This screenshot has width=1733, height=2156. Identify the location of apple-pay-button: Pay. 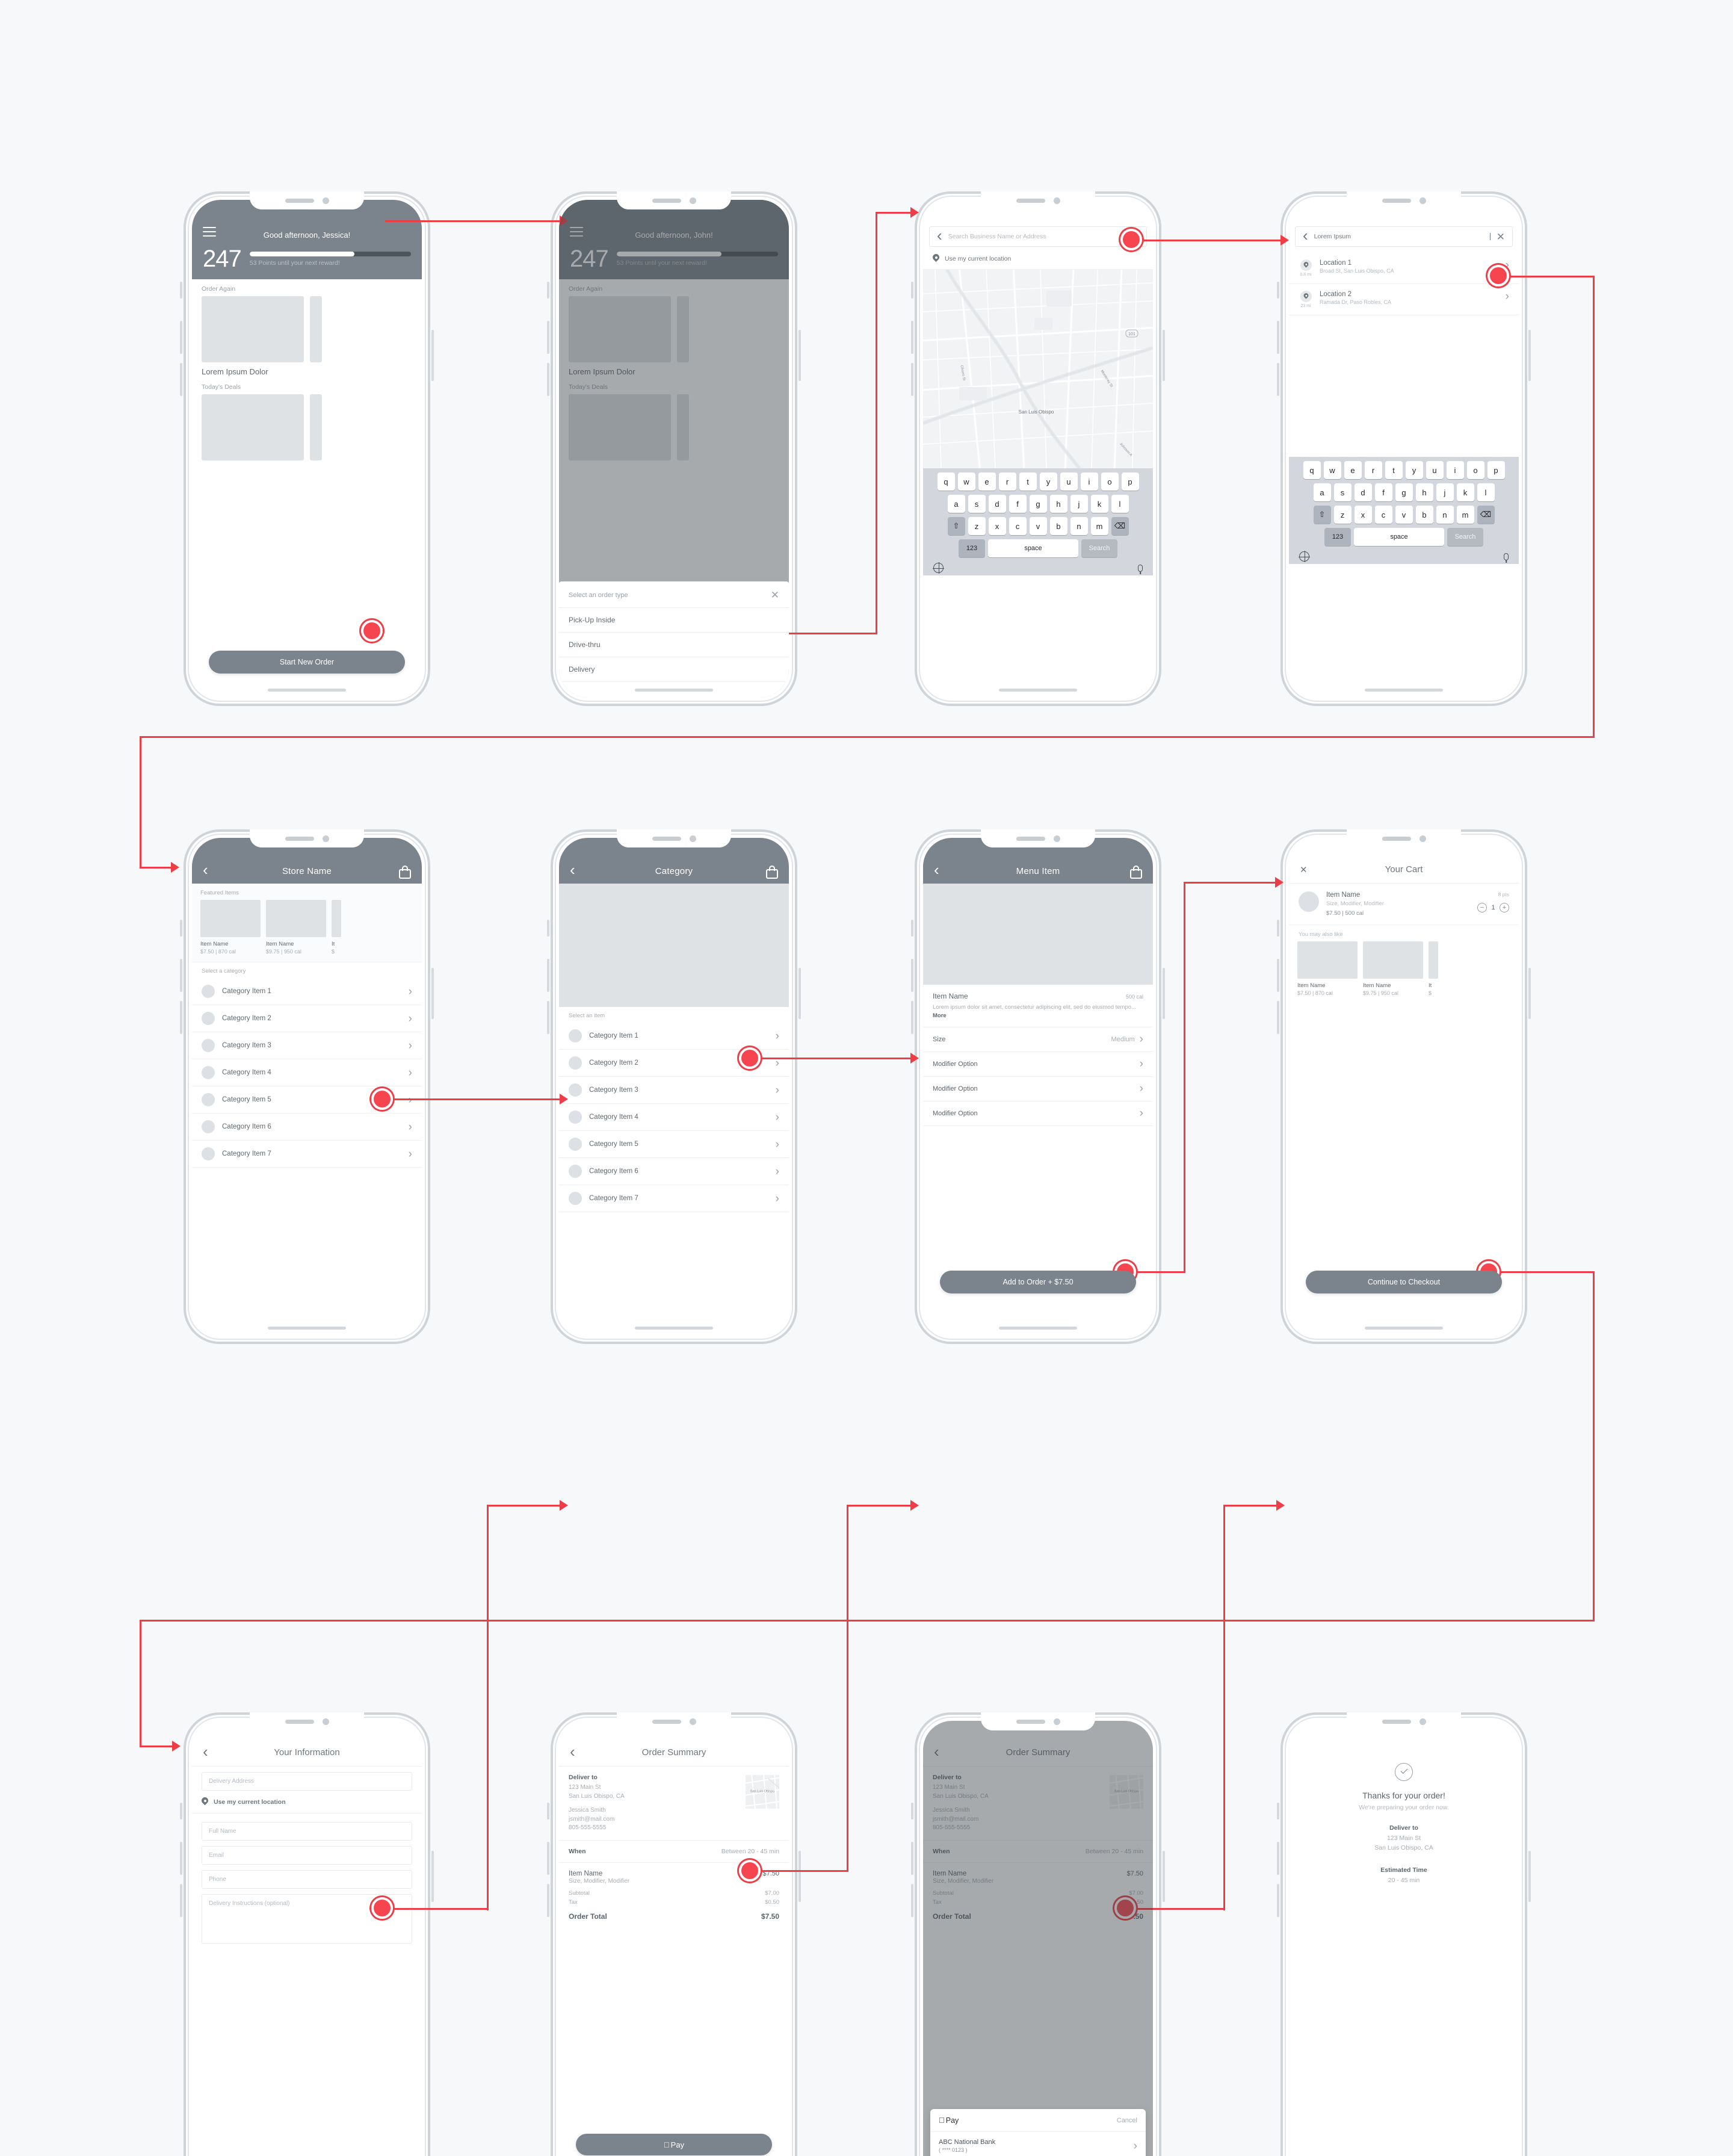
(674, 2144).